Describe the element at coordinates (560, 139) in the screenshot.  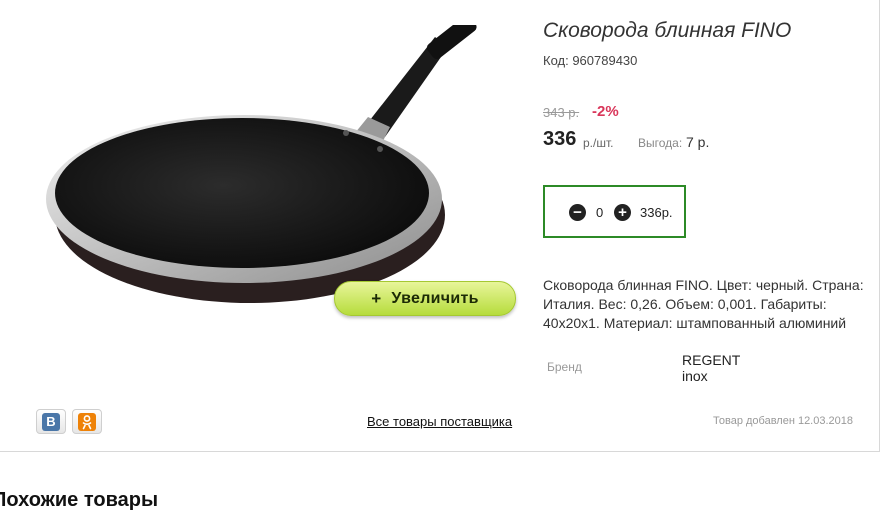
I see `price: 336` at that location.